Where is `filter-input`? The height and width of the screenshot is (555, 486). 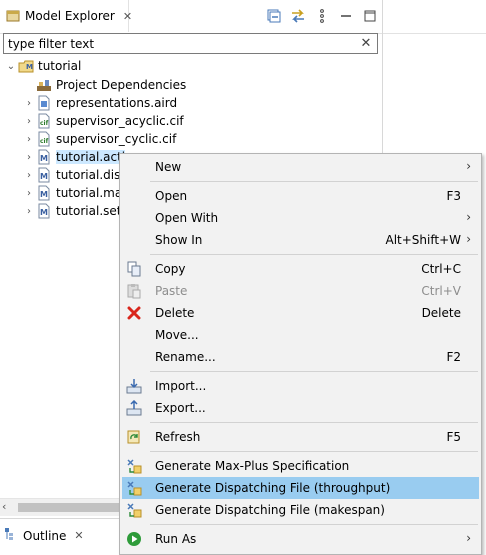
filter-input is located at coordinates (181, 43).